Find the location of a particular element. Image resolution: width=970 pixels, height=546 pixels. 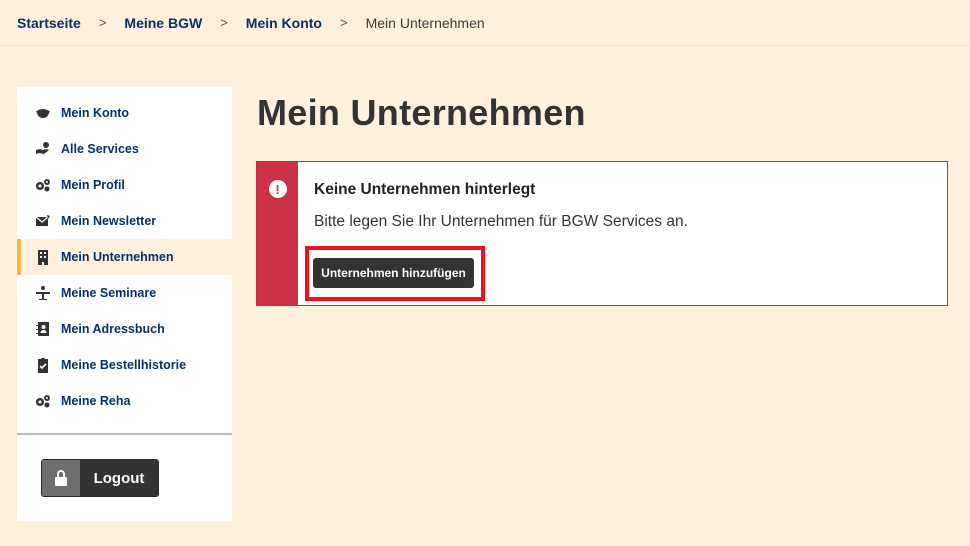

presentation-icon is located at coordinates (43, 293).